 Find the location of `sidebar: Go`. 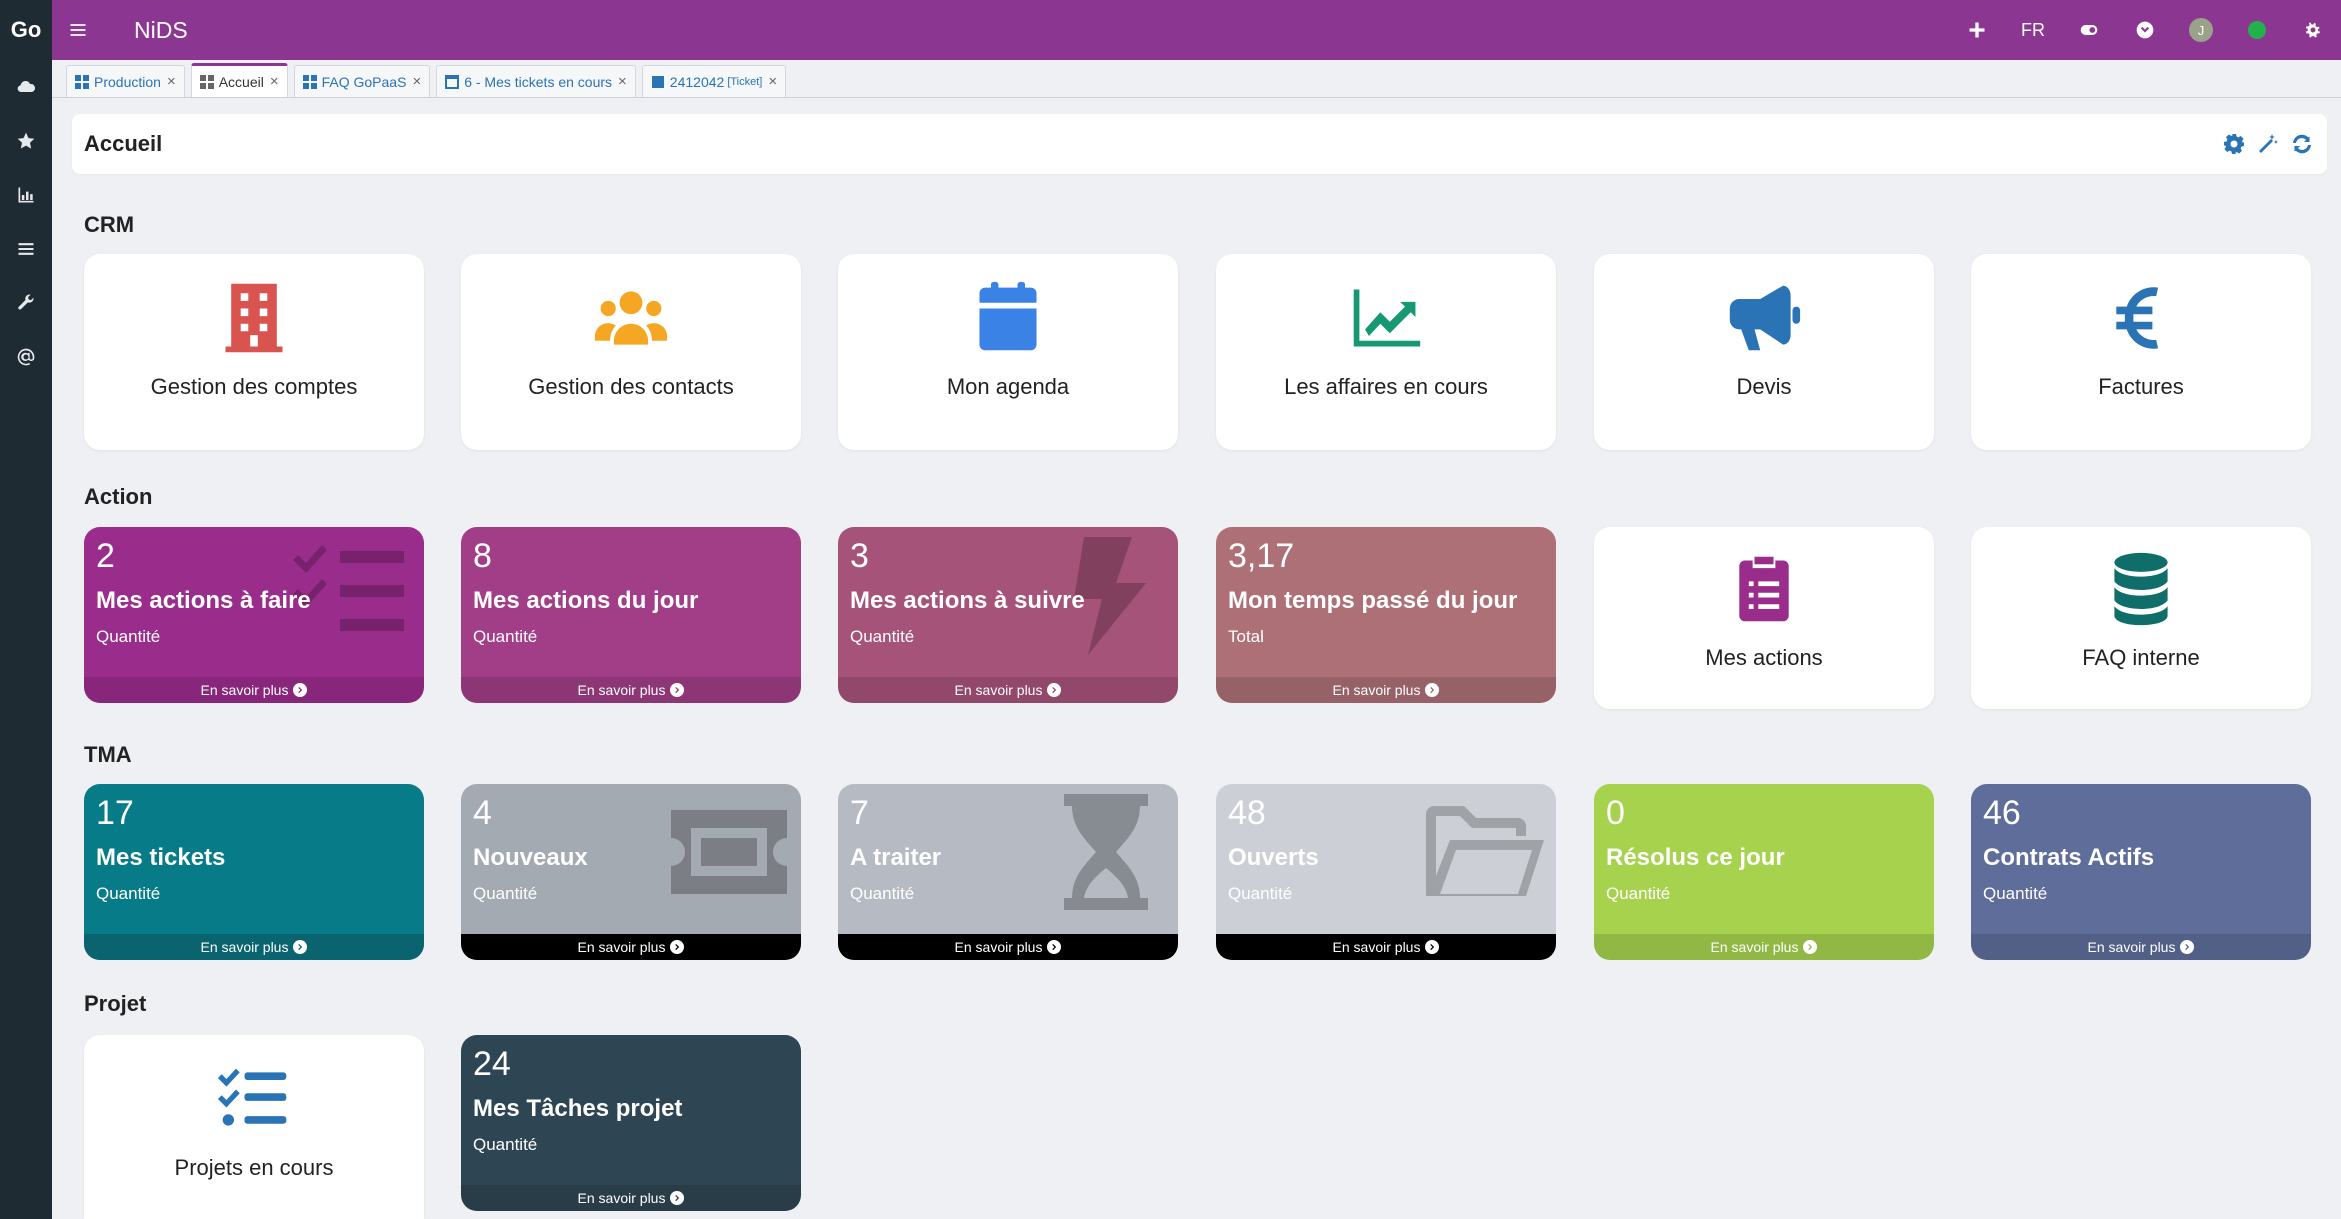

sidebar: Go is located at coordinates (26, 609).